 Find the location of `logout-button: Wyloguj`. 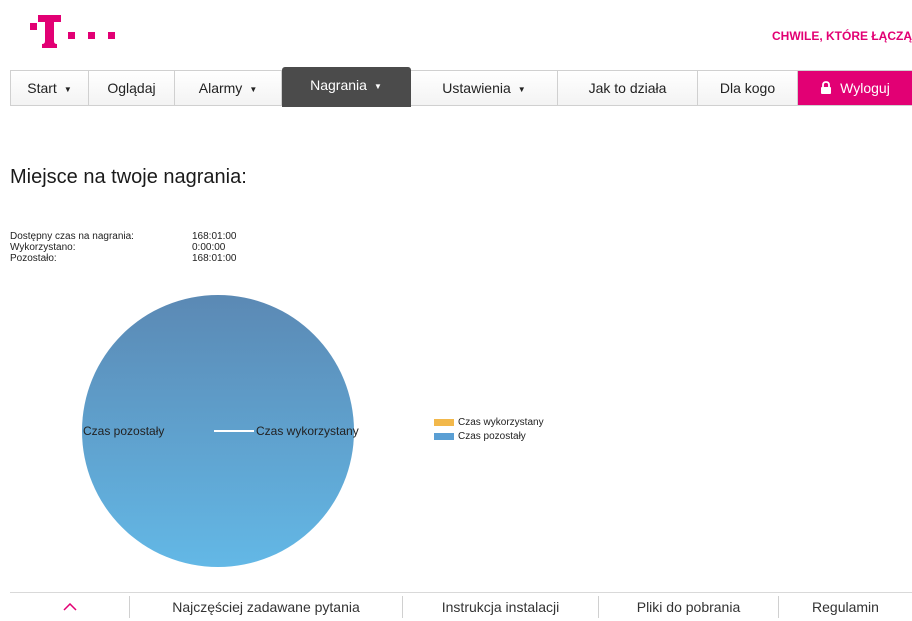

logout-button: Wyloguj is located at coordinates (855, 88).